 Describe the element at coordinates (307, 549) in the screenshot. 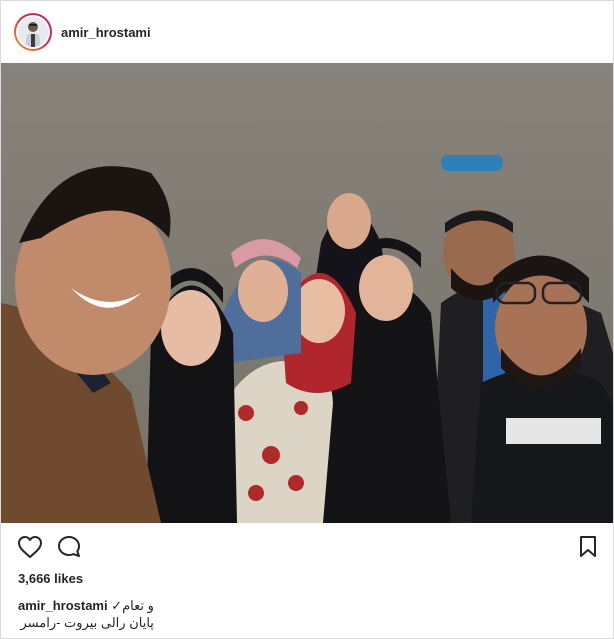

I see `post-actions` at that location.